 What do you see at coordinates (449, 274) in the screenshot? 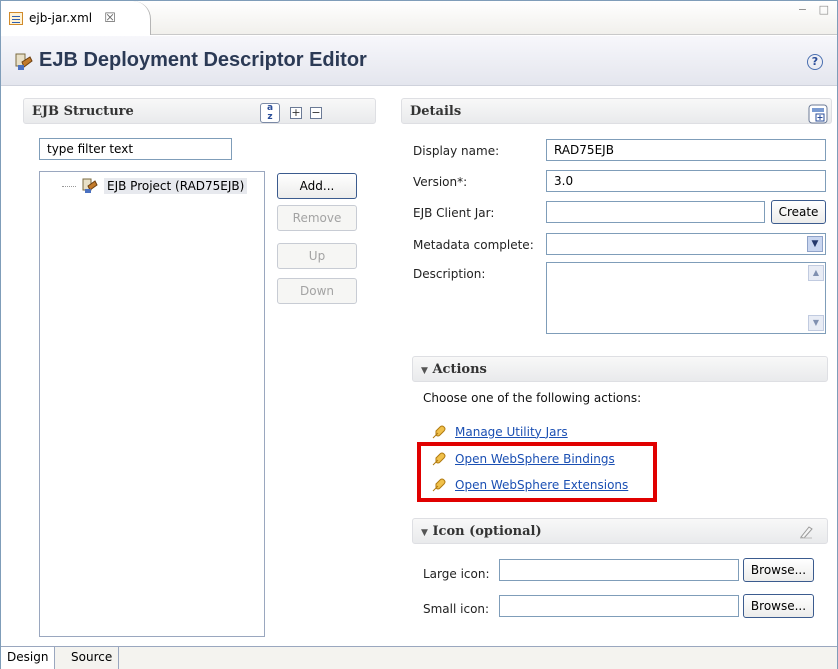
I see `description-label: Description:` at bounding box center [449, 274].